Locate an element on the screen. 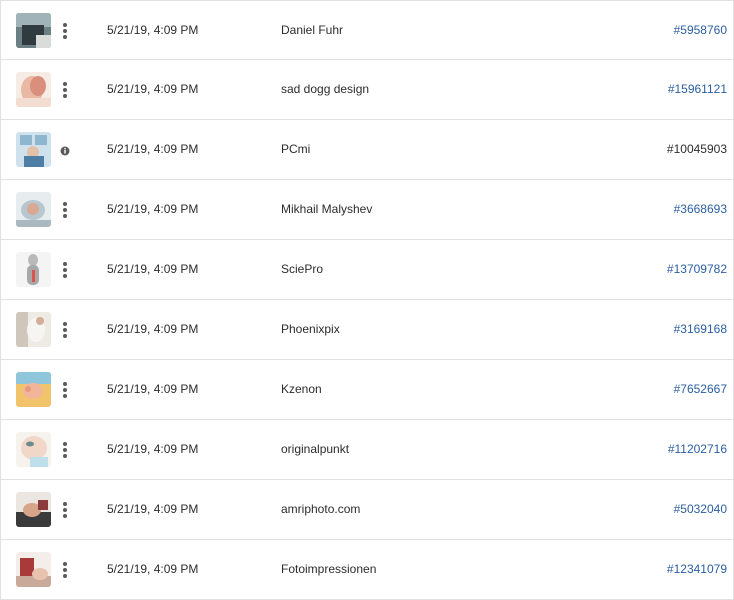  list-item: 5/21/19, 4:09 PM Kzenon #7652667 is located at coordinates (367, 390).